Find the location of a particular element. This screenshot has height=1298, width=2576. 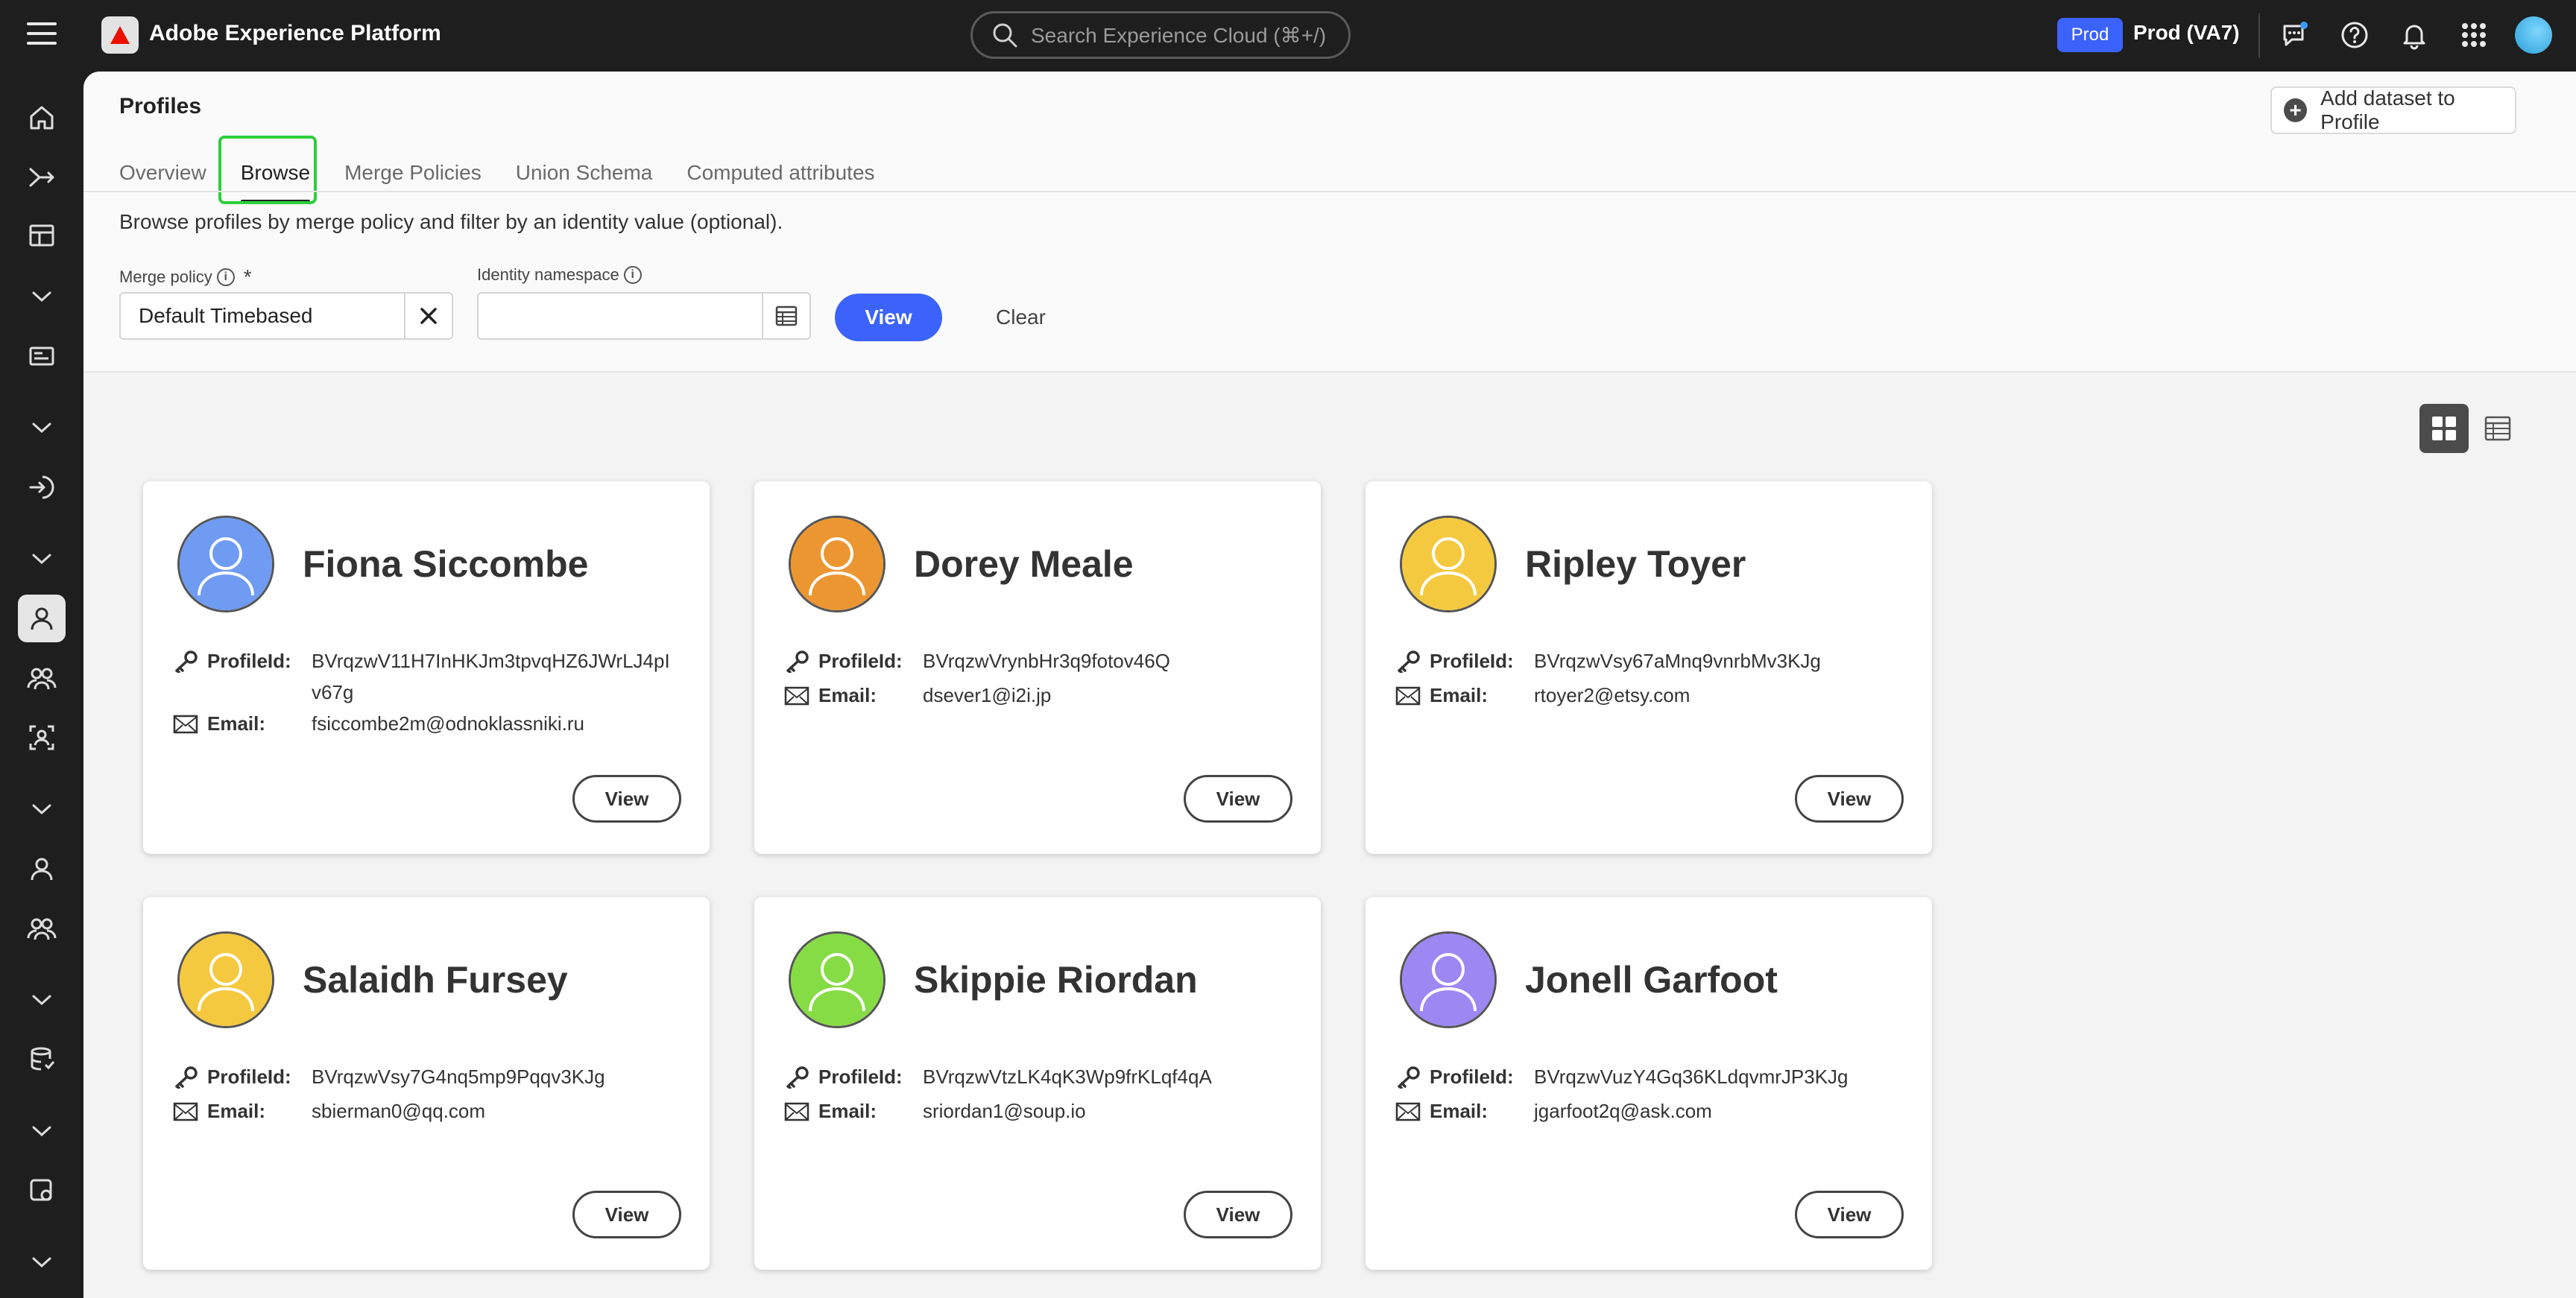

workflows-icon is located at coordinates (42, 177).